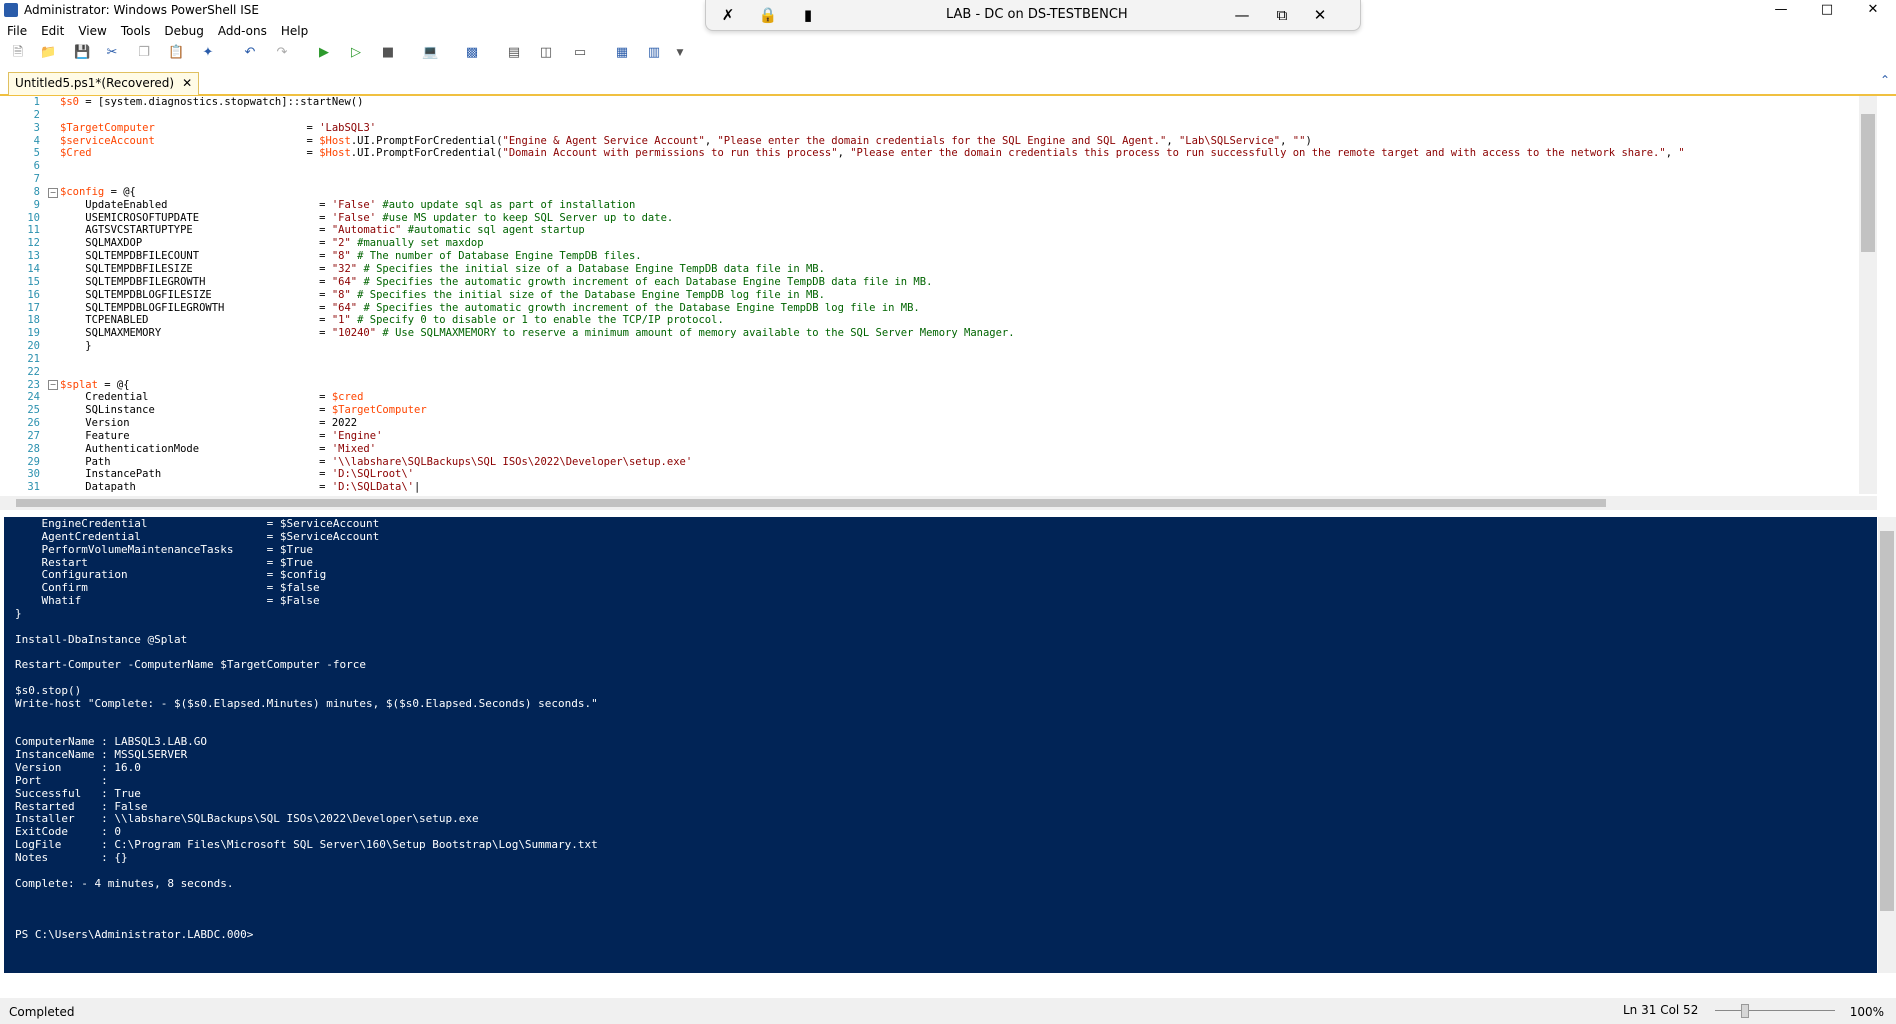  I want to click on code-line: }, so click(872, 346).